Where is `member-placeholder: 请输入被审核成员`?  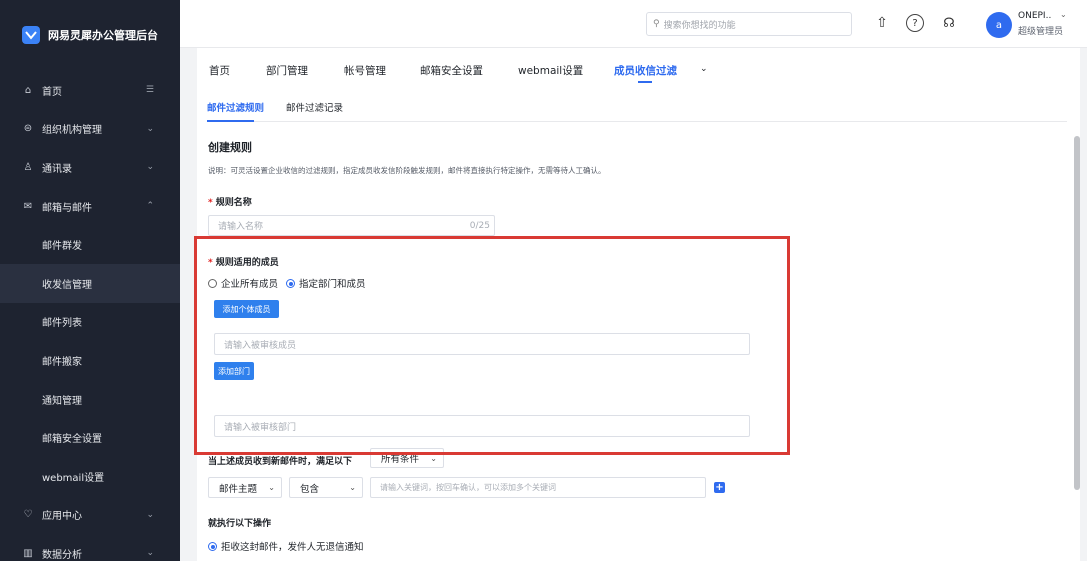 member-placeholder: 请输入被审核成员 is located at coordinates (260, 345).